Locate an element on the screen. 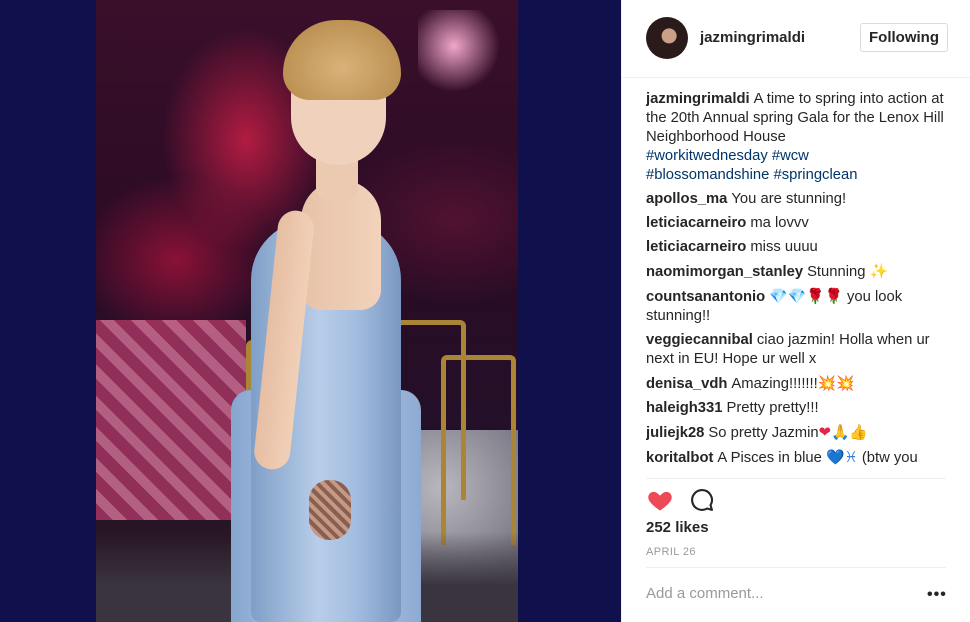  comment-text: Pretty pretty!!! is located at coordinates (772, 408).